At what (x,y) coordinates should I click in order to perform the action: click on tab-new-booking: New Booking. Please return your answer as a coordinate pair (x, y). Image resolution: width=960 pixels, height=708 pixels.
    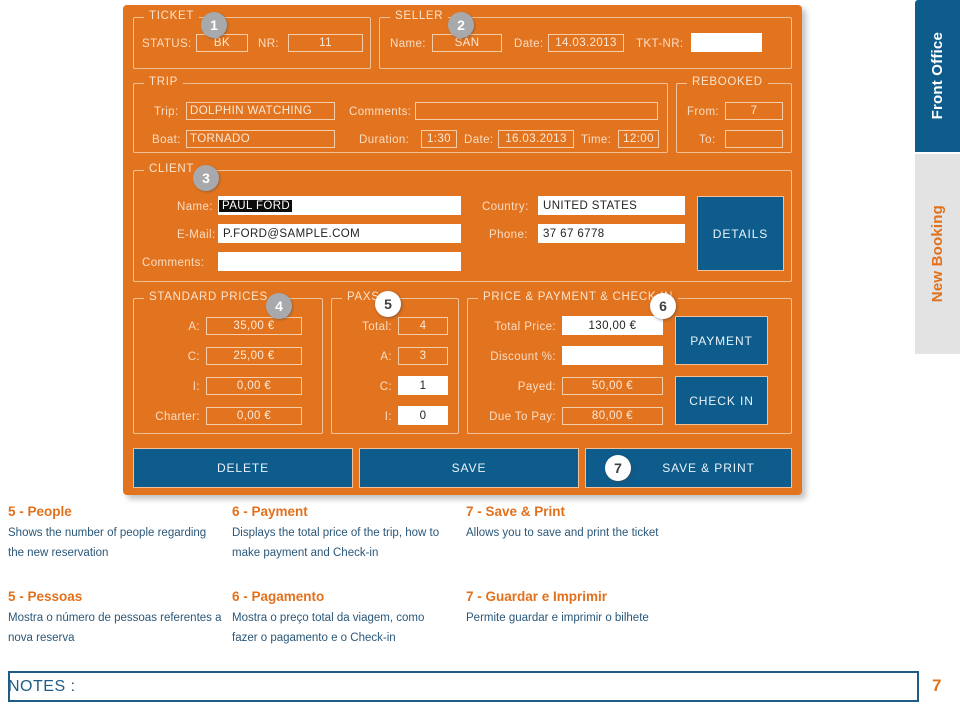
    Looking at the image, I should click on (937, 254).